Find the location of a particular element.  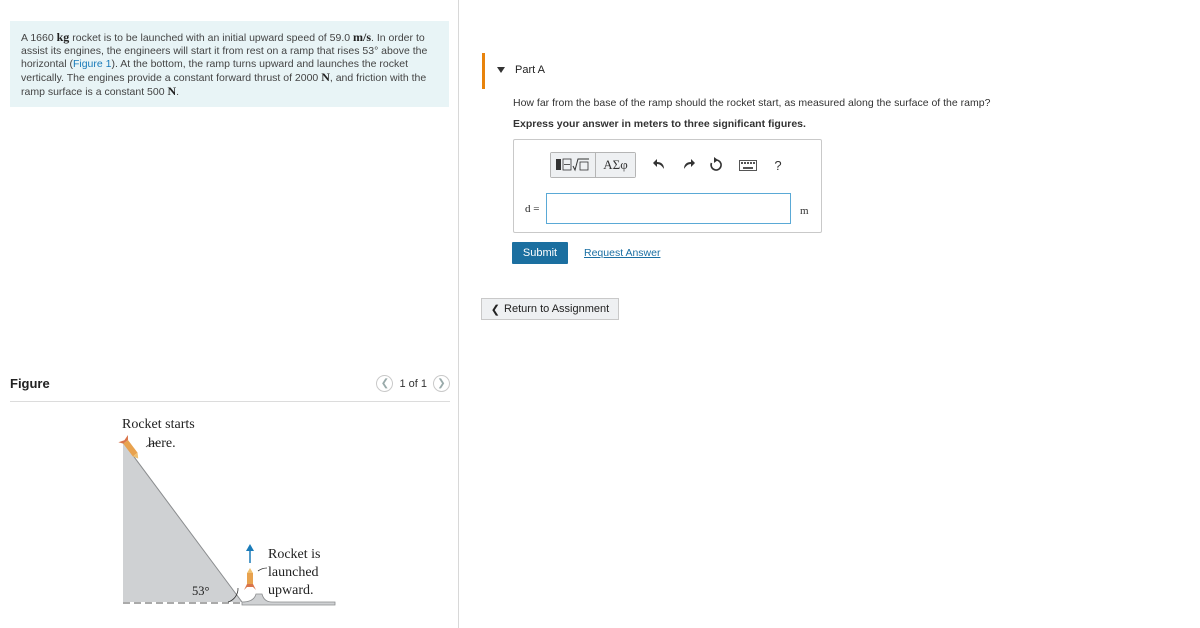

text-fragment: A 1660 is located at coordinates (39, 38).